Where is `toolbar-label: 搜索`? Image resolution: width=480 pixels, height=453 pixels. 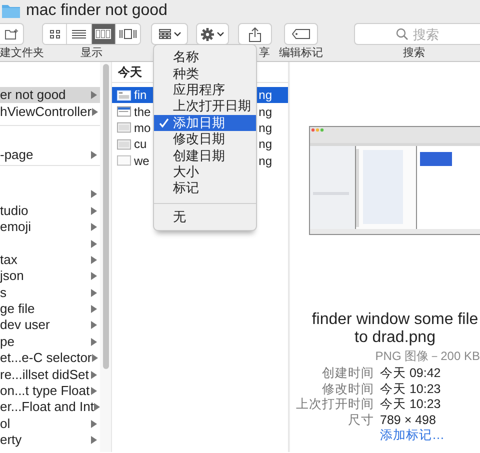 toolbar-label: 搜索 is located at coordinates (414, 53).